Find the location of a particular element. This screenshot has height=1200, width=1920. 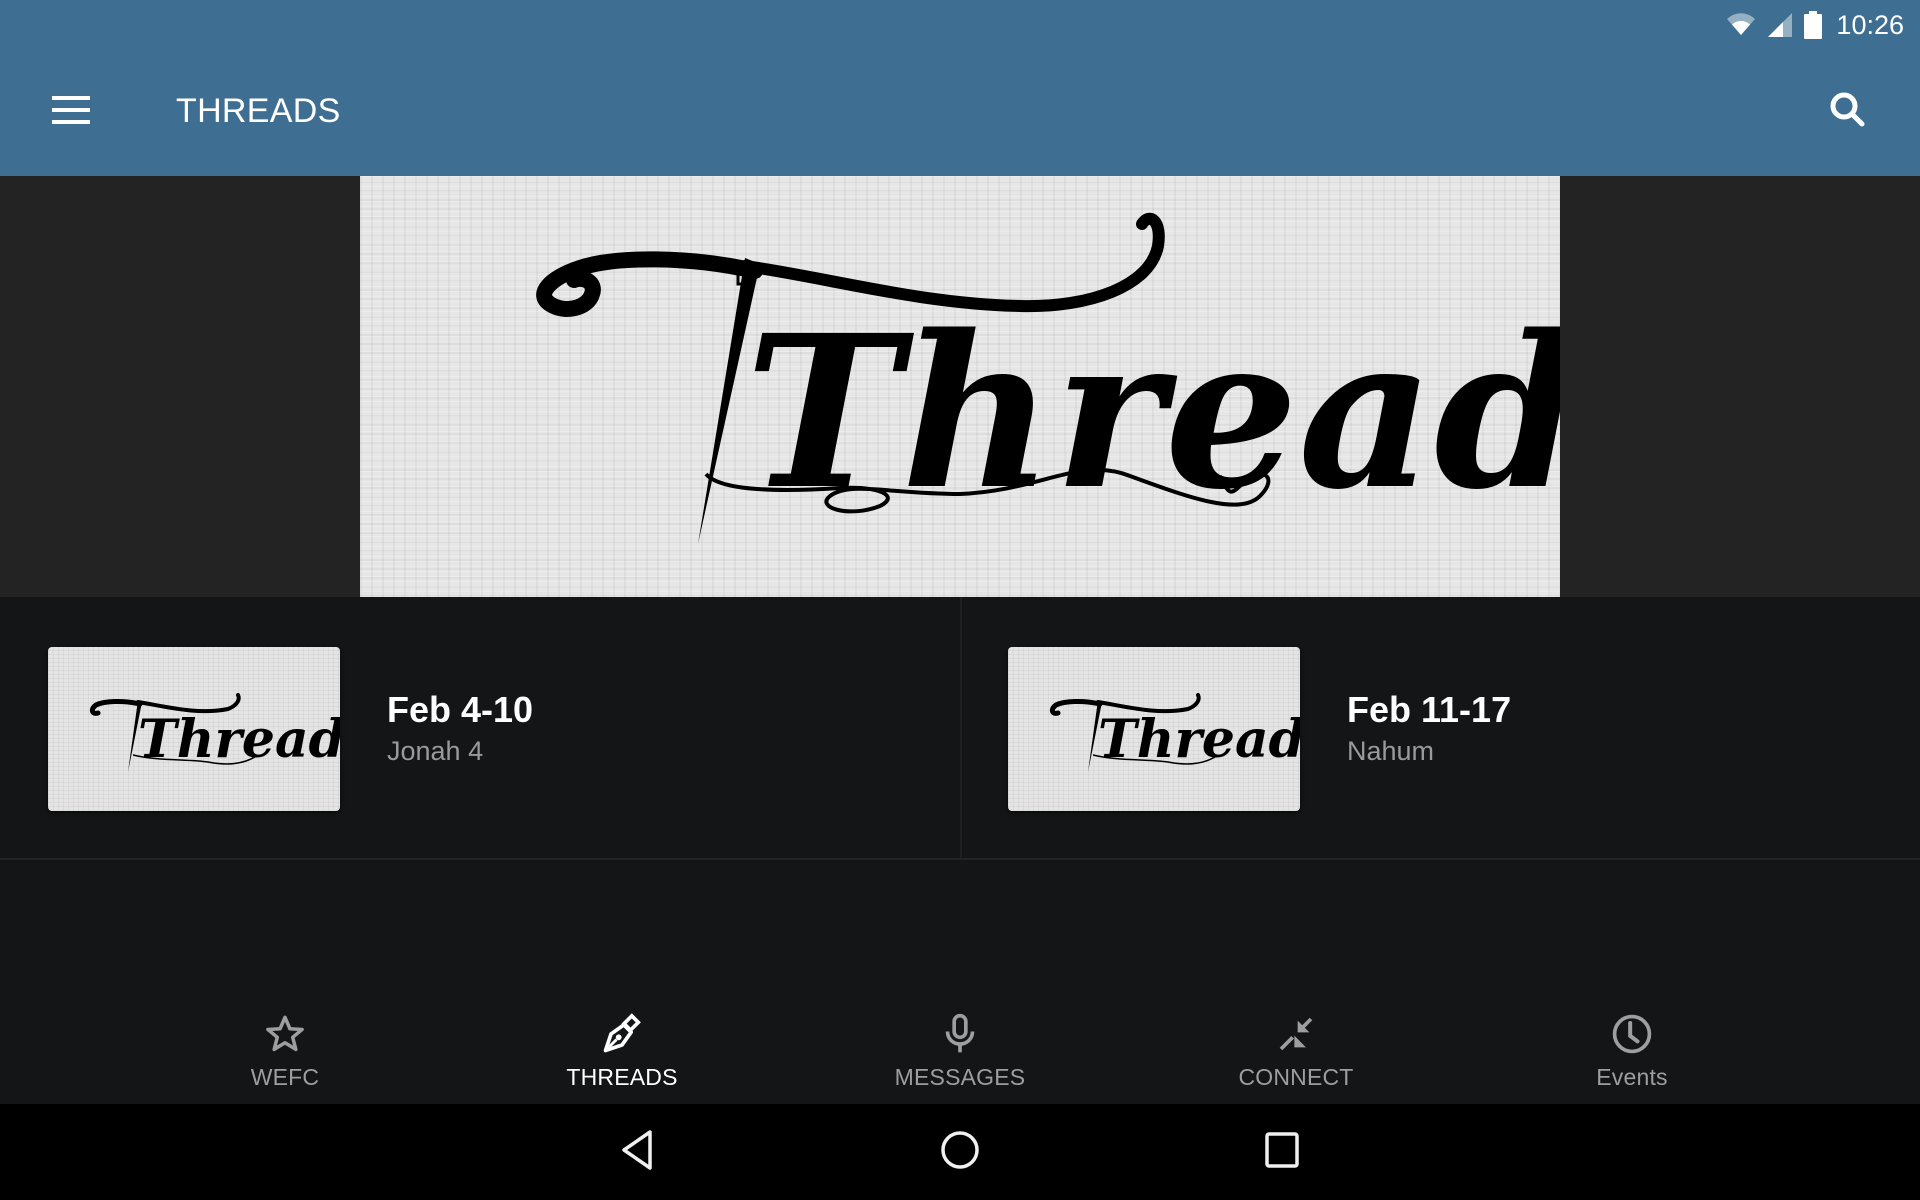

menu-button is located at coordinates (72, 112).